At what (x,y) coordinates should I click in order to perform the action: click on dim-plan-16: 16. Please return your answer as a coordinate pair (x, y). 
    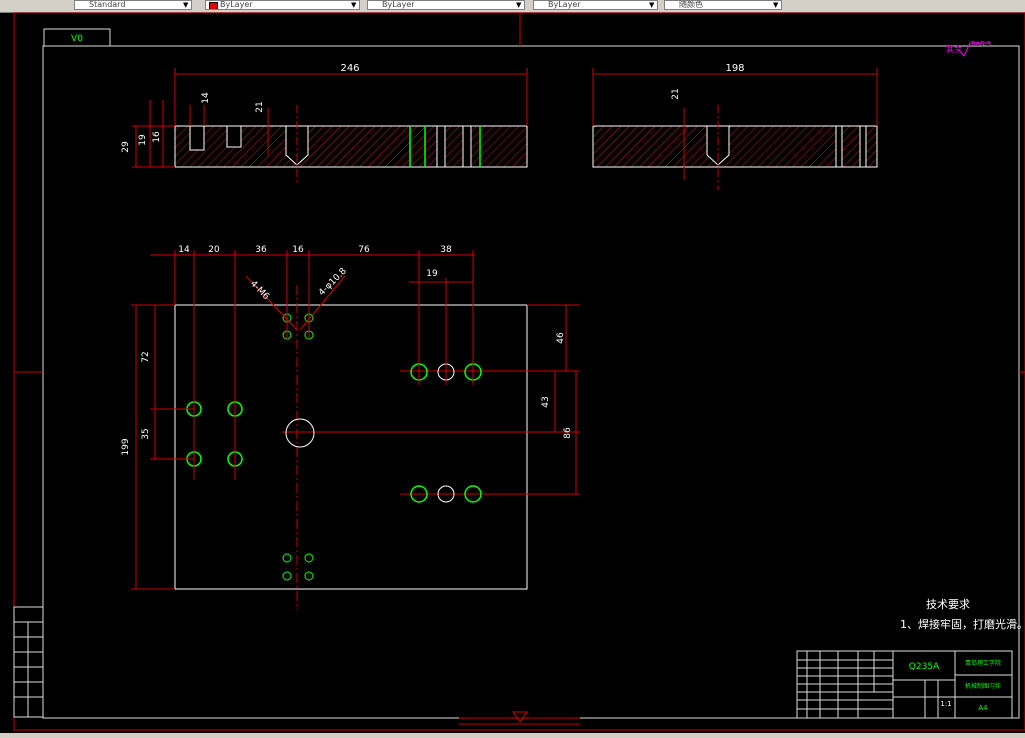
    Looking at the image, I should click on (298, 250).